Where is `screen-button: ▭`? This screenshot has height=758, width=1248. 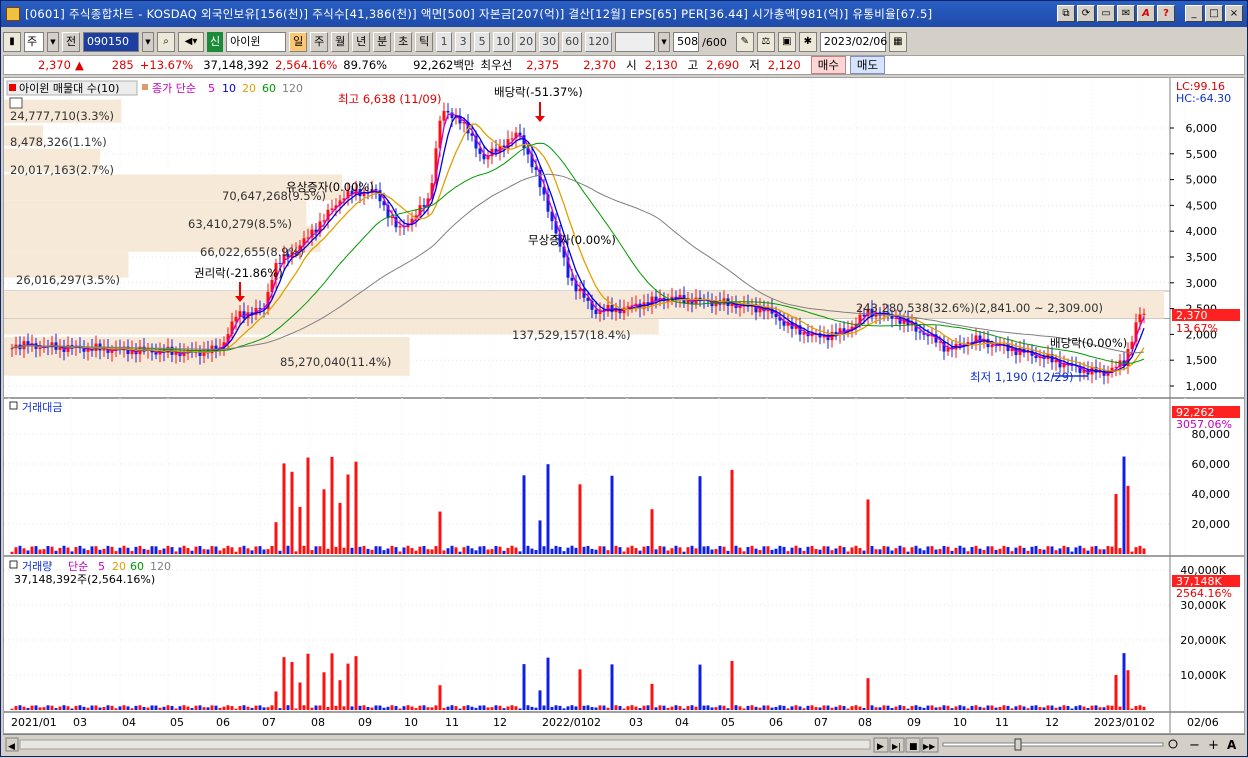
screen-button: ▭ is located at coordinates (1106, 13).